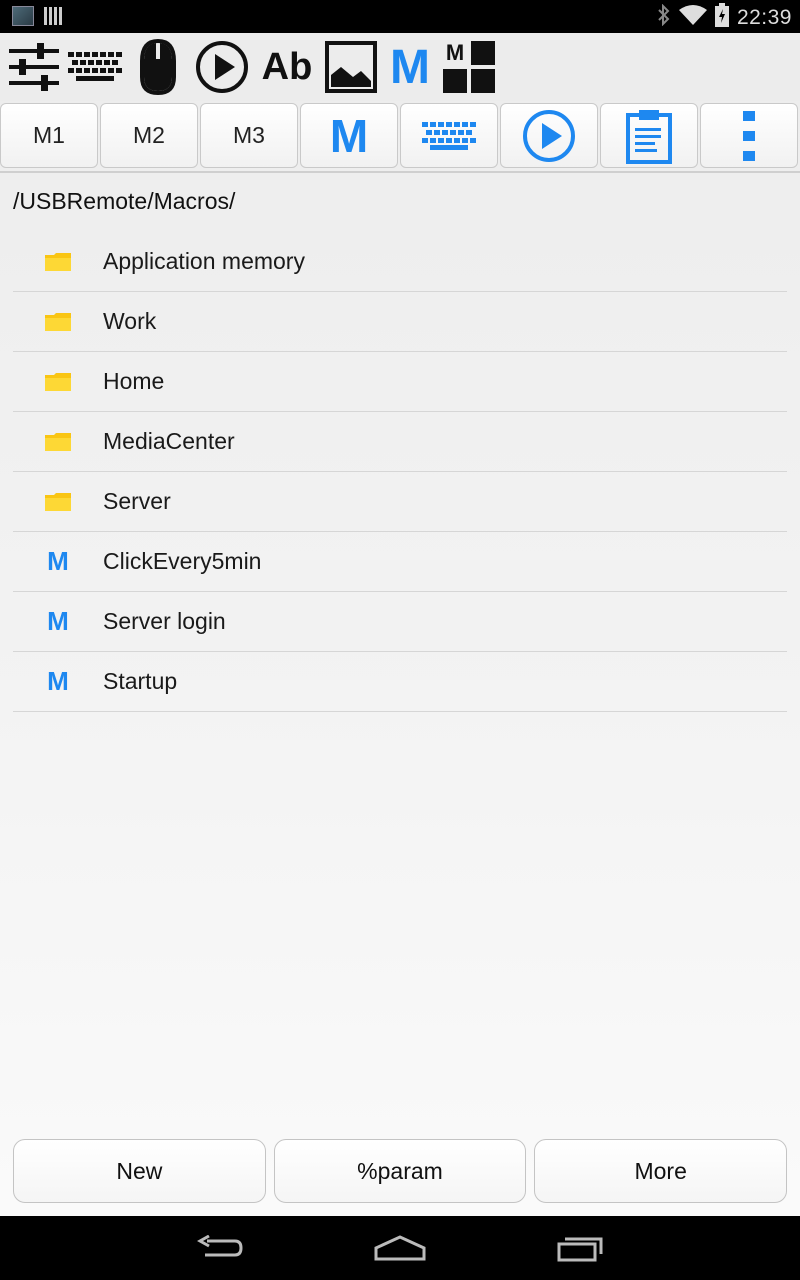  Describe the element at coordinates (400, 262) in the screenshot. I see `list-item: Application memory` at that location.